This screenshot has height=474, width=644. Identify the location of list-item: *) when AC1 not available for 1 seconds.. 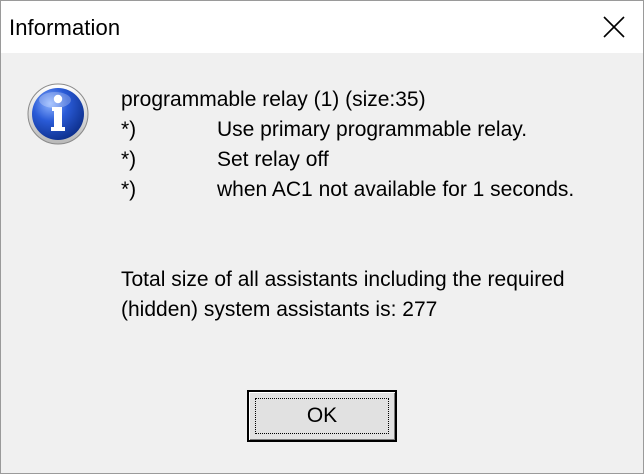
(347, 190).